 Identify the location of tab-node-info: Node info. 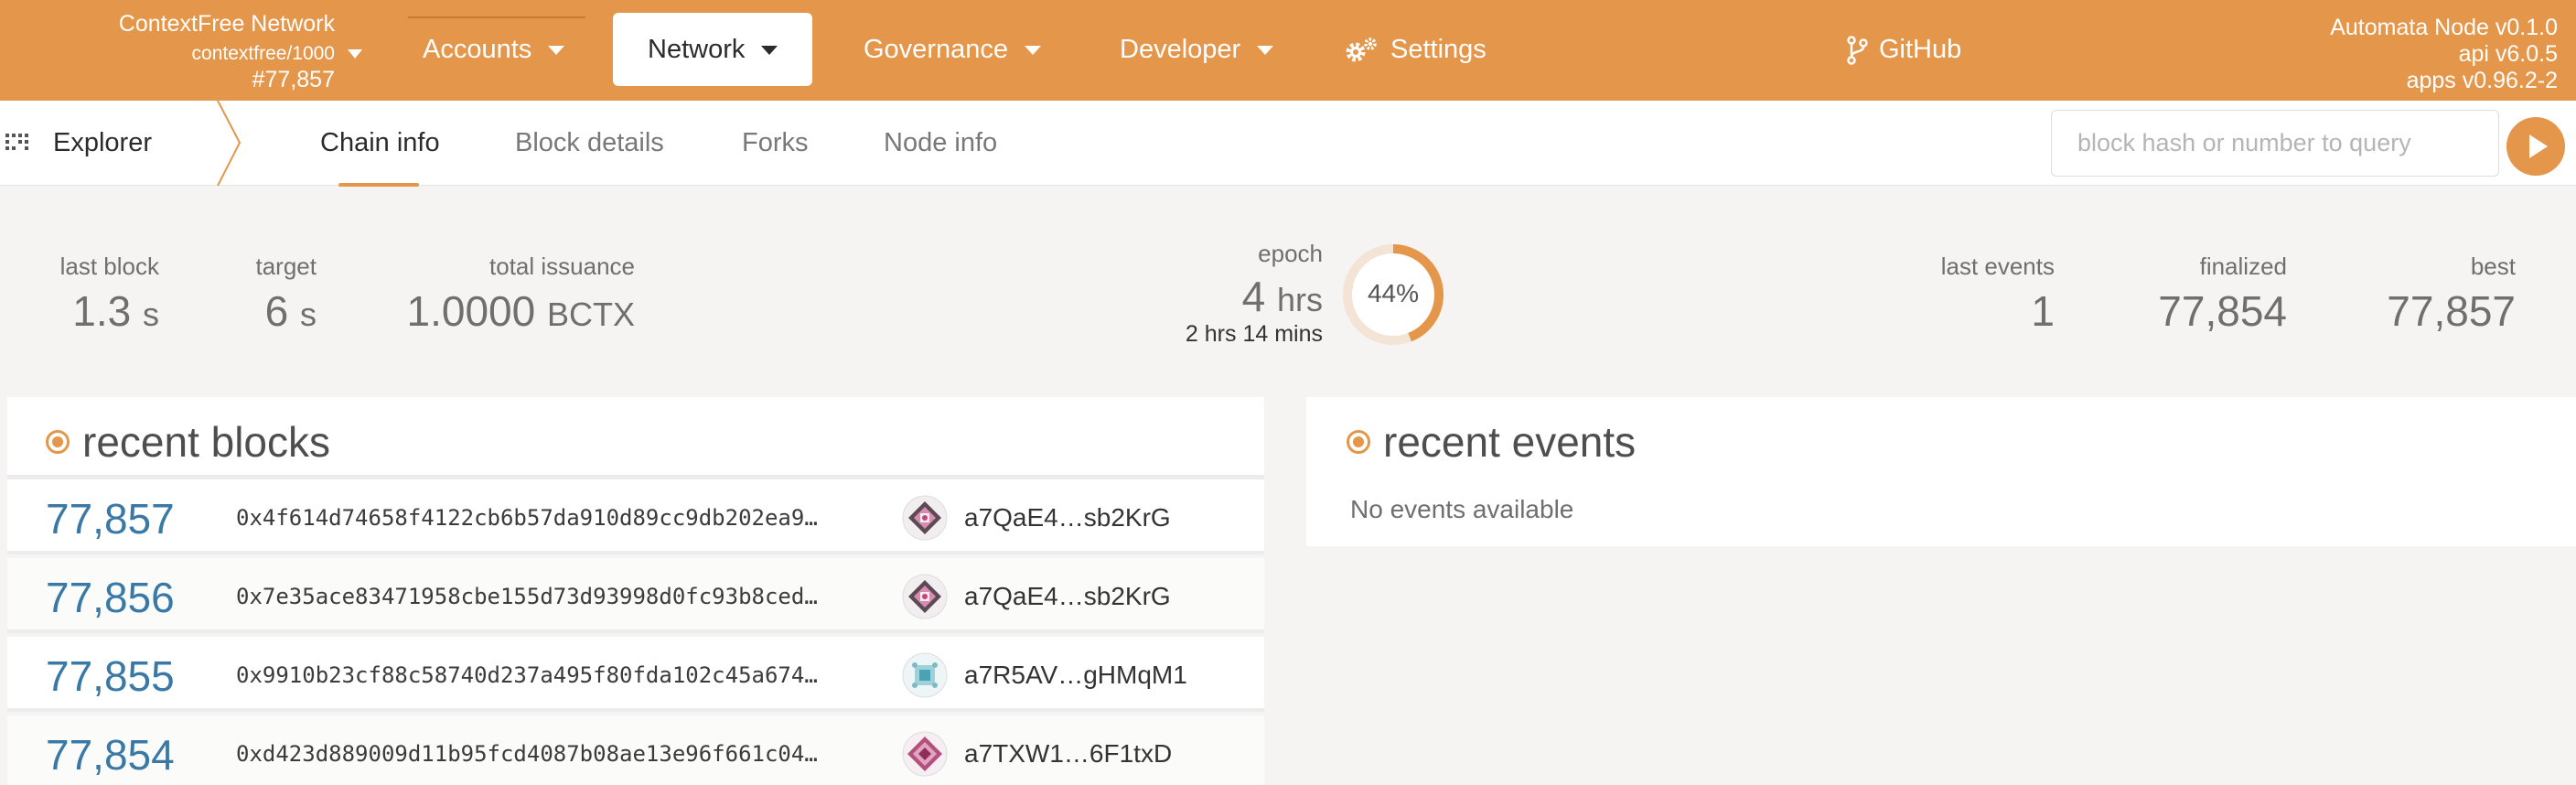
(941, 143).